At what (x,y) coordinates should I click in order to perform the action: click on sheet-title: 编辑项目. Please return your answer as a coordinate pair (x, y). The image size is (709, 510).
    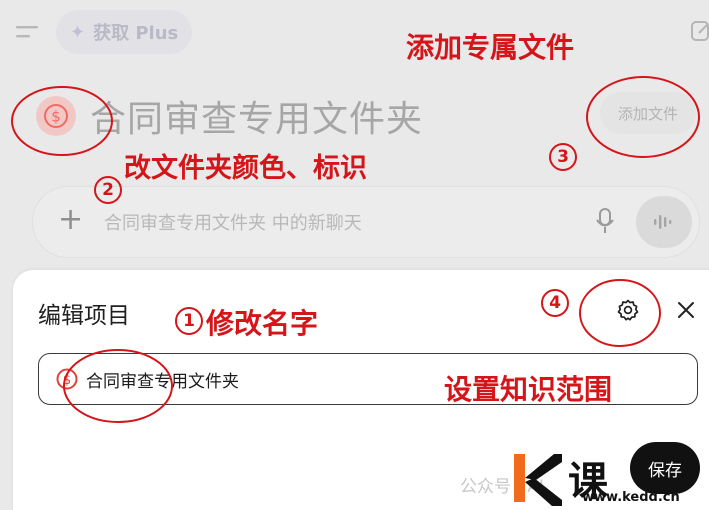
    Looking at the image, I should click on (84, 316).